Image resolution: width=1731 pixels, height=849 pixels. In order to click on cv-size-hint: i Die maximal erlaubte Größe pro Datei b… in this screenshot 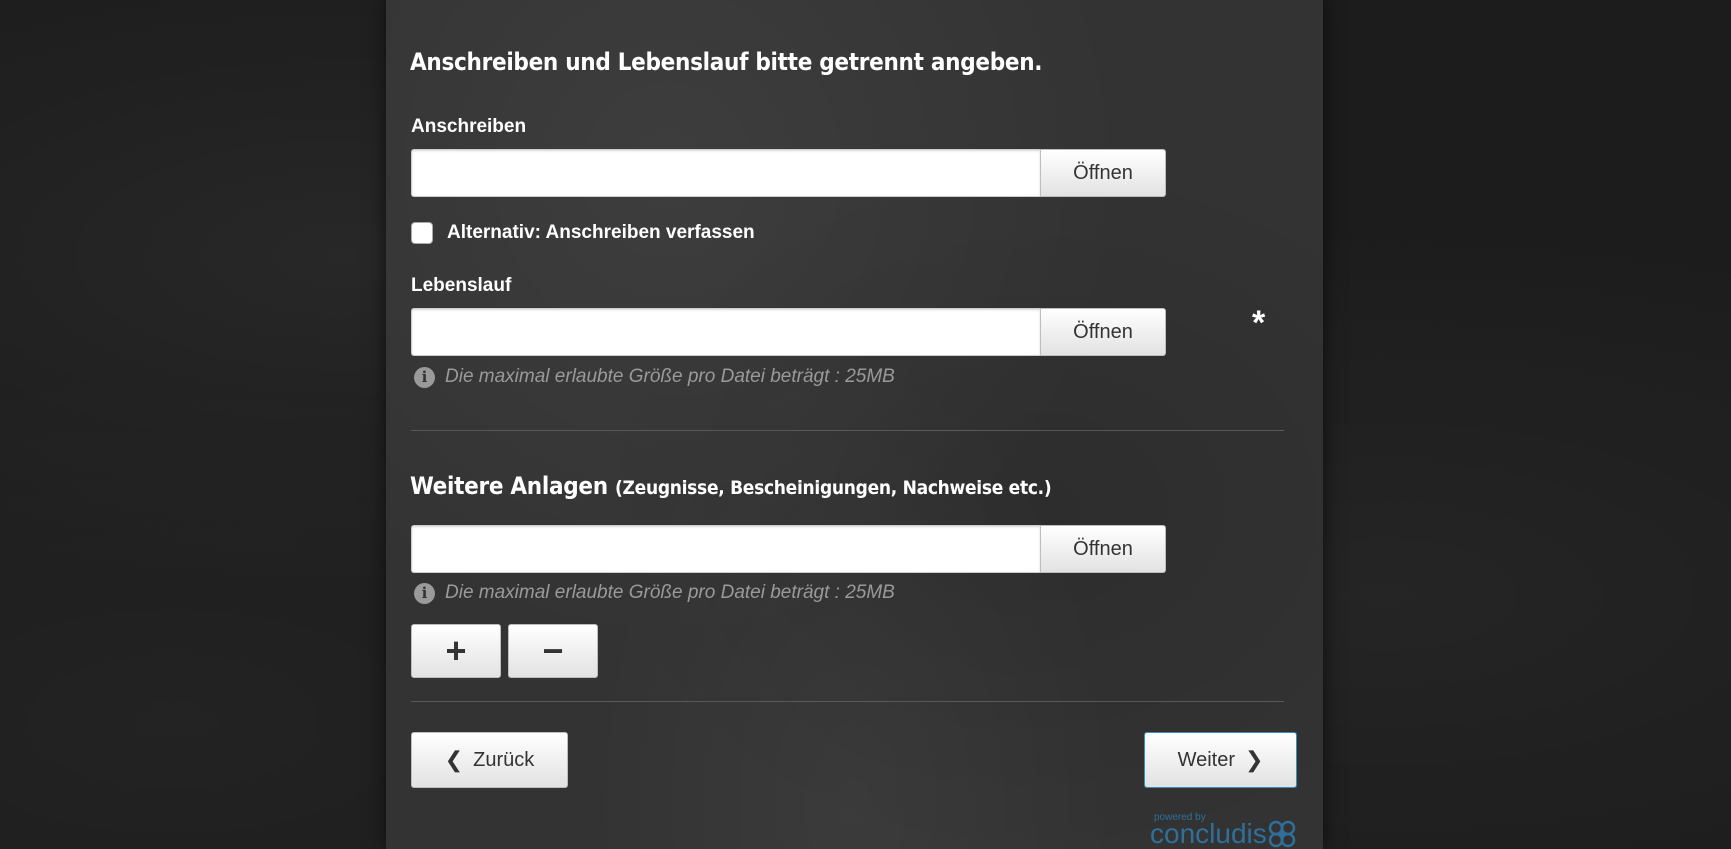, I will do `click(654, 377)`.